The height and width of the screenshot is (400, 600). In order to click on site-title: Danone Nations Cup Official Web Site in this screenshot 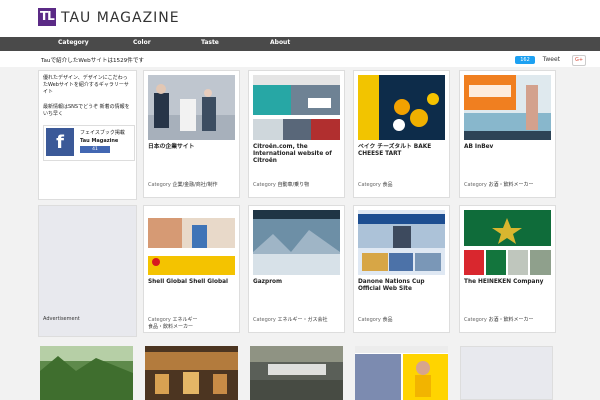, I will do `click(402, 286)`.